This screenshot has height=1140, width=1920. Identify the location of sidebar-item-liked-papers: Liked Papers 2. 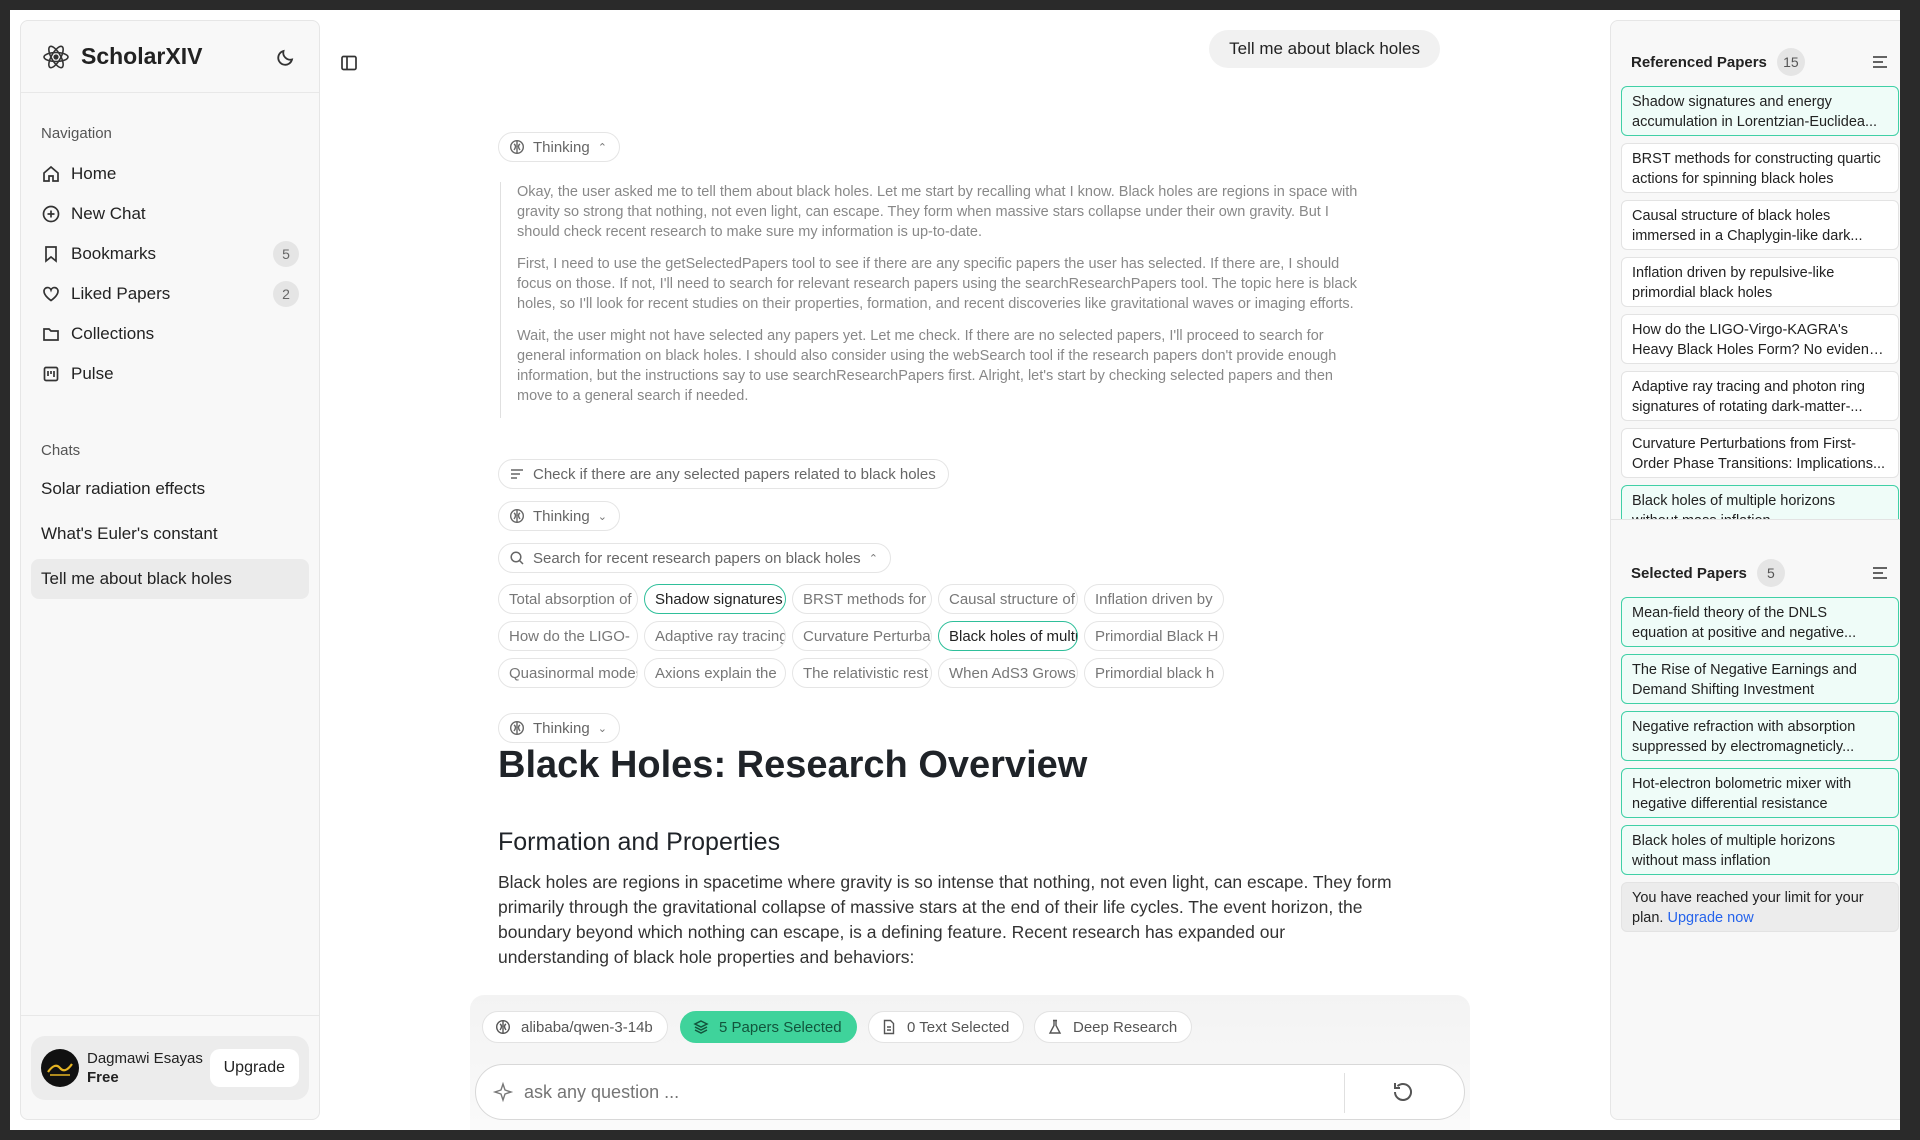
(170, 294).